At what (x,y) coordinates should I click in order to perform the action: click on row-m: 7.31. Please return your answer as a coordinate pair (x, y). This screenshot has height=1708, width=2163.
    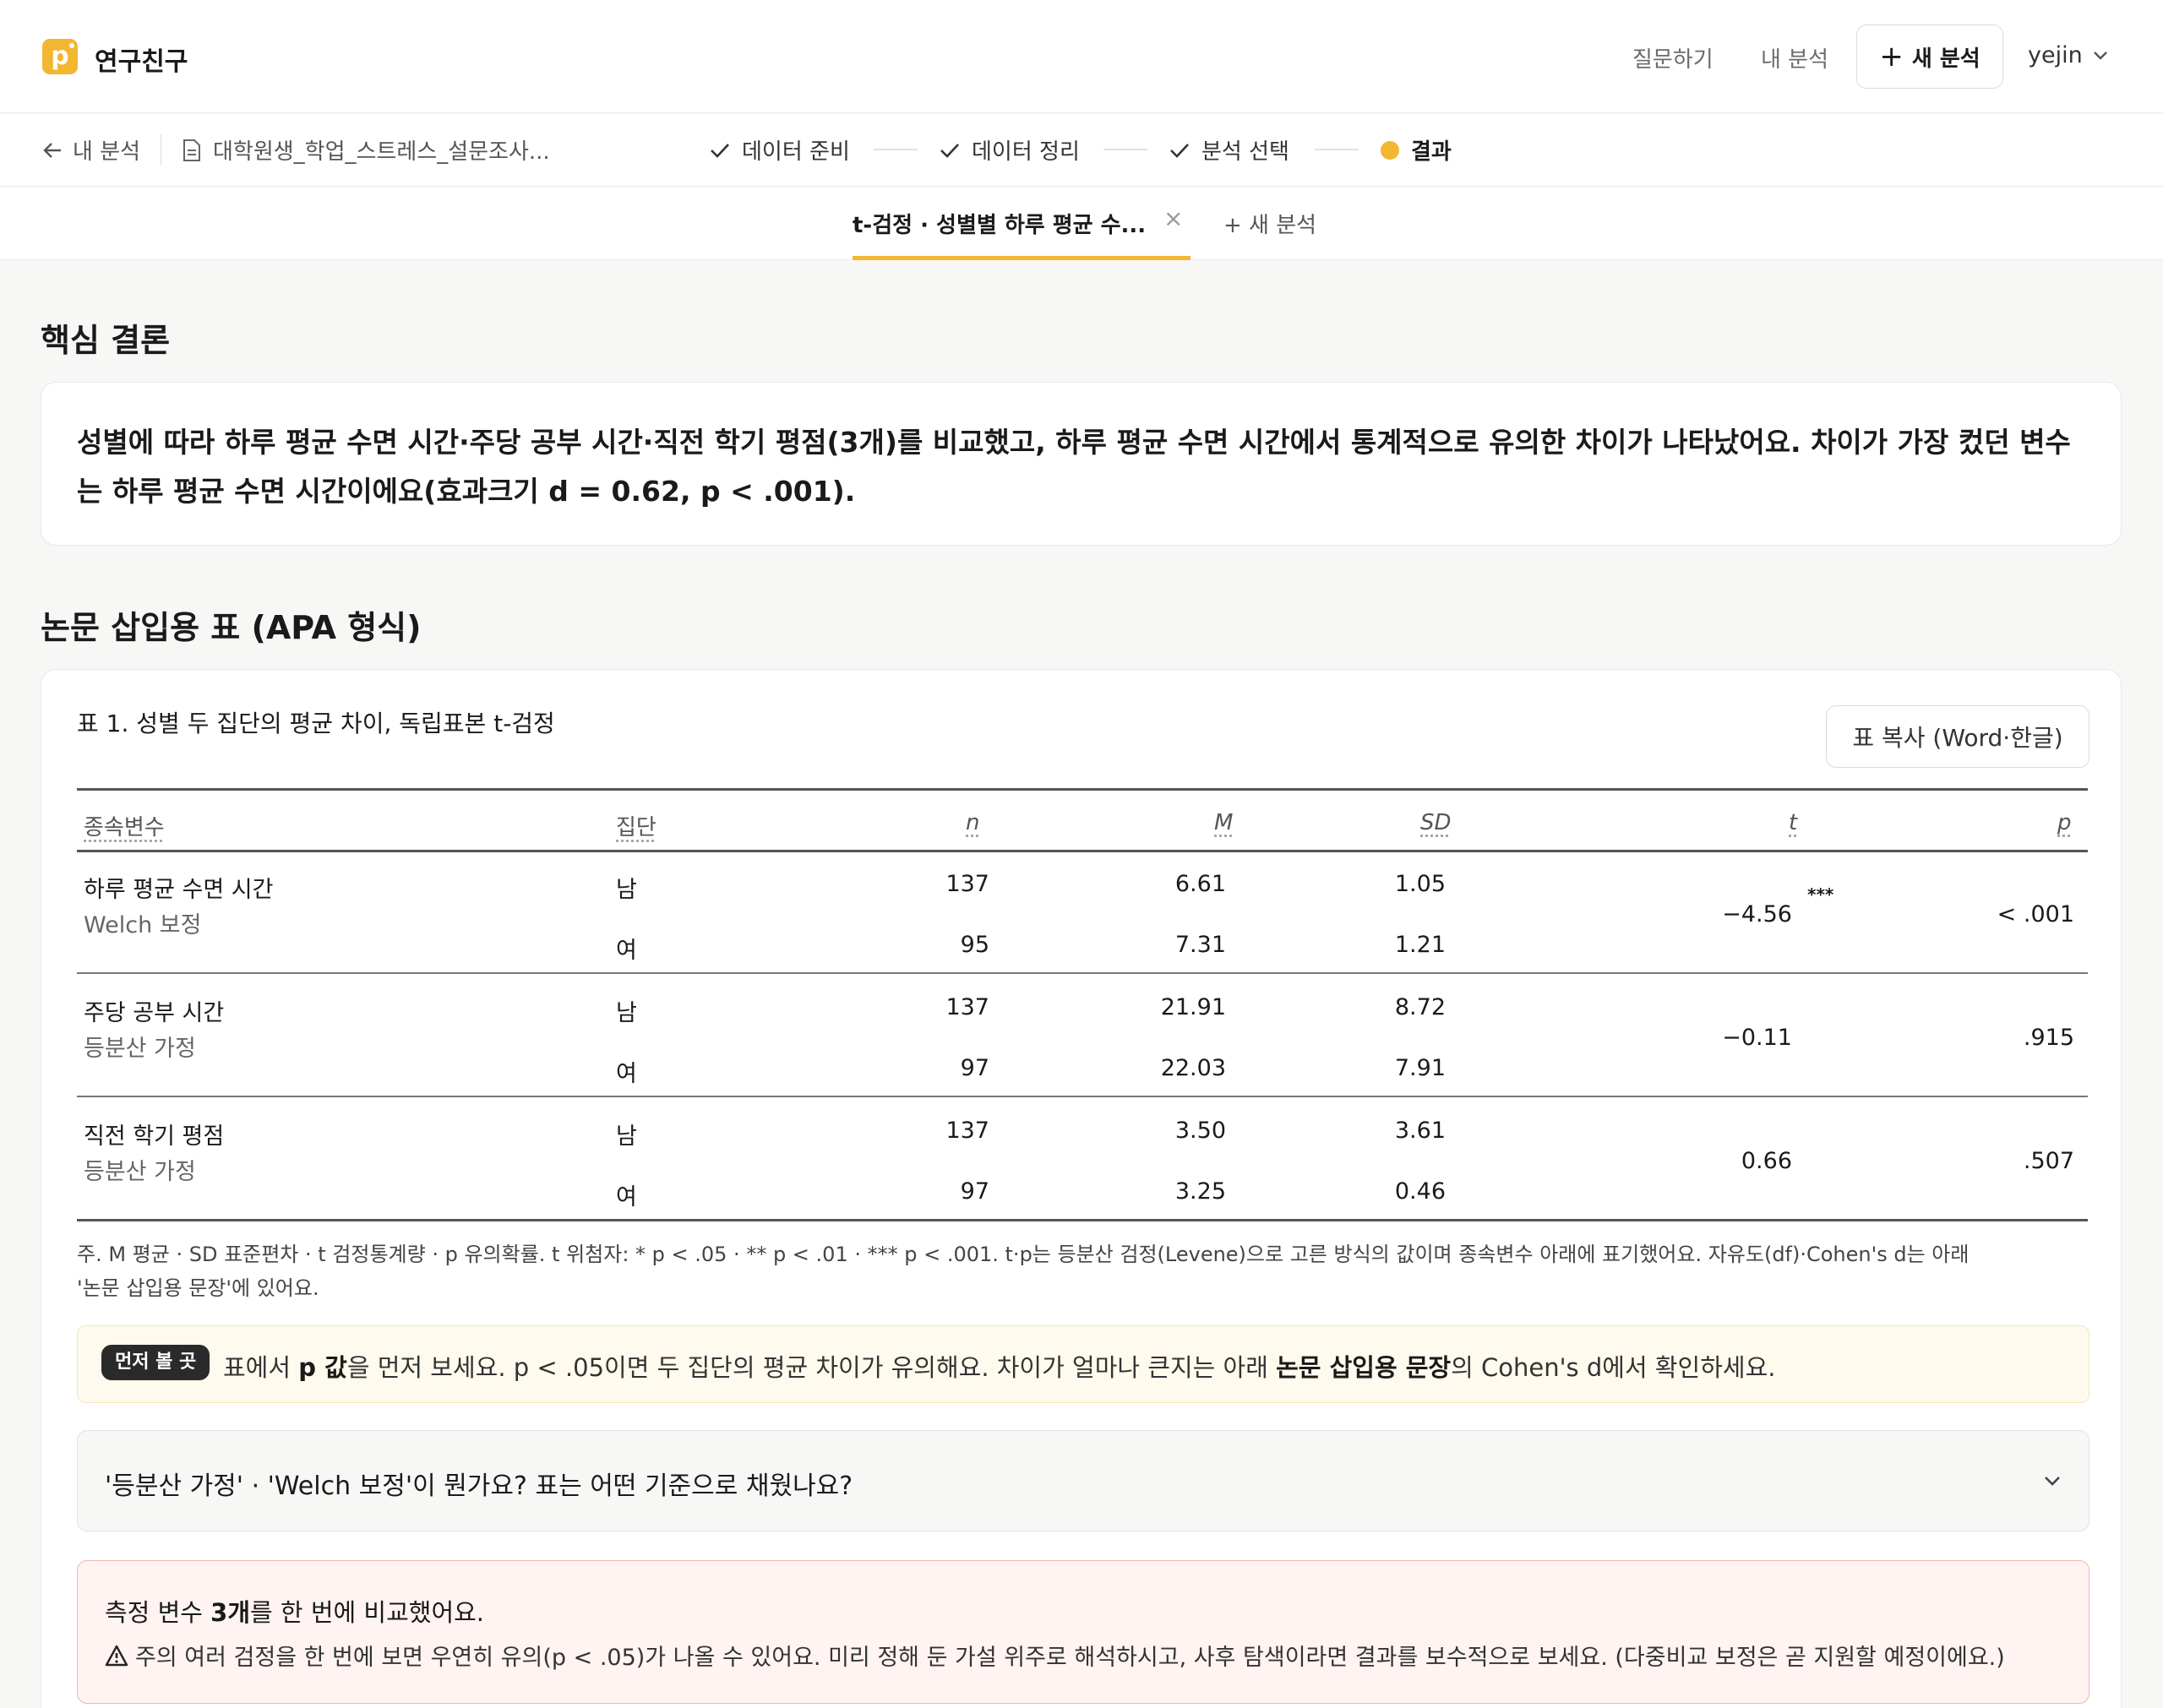
    Looking at the image, I should click on (1200, 945).